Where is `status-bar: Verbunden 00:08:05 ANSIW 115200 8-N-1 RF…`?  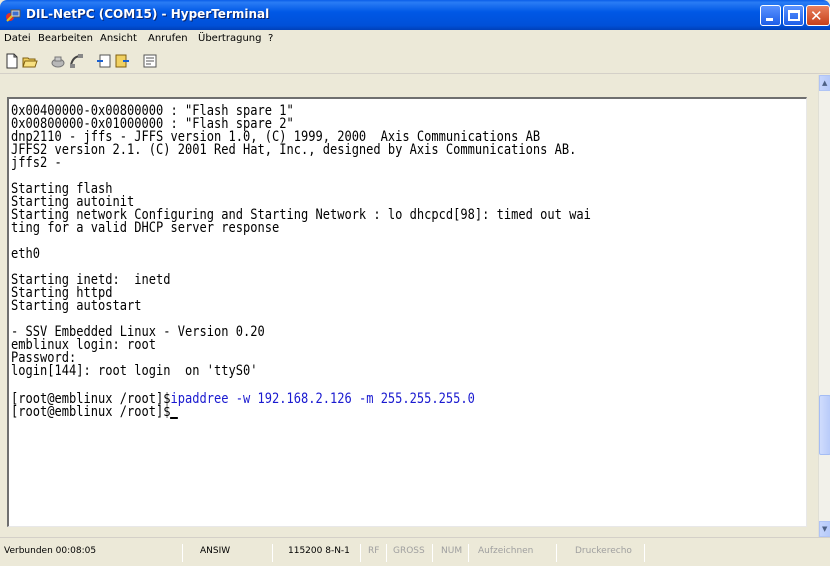
status-bar: Verbunden 00:08:05 ANSIW 115200 8-N-1 RF… is located at coordinates (415, 551).